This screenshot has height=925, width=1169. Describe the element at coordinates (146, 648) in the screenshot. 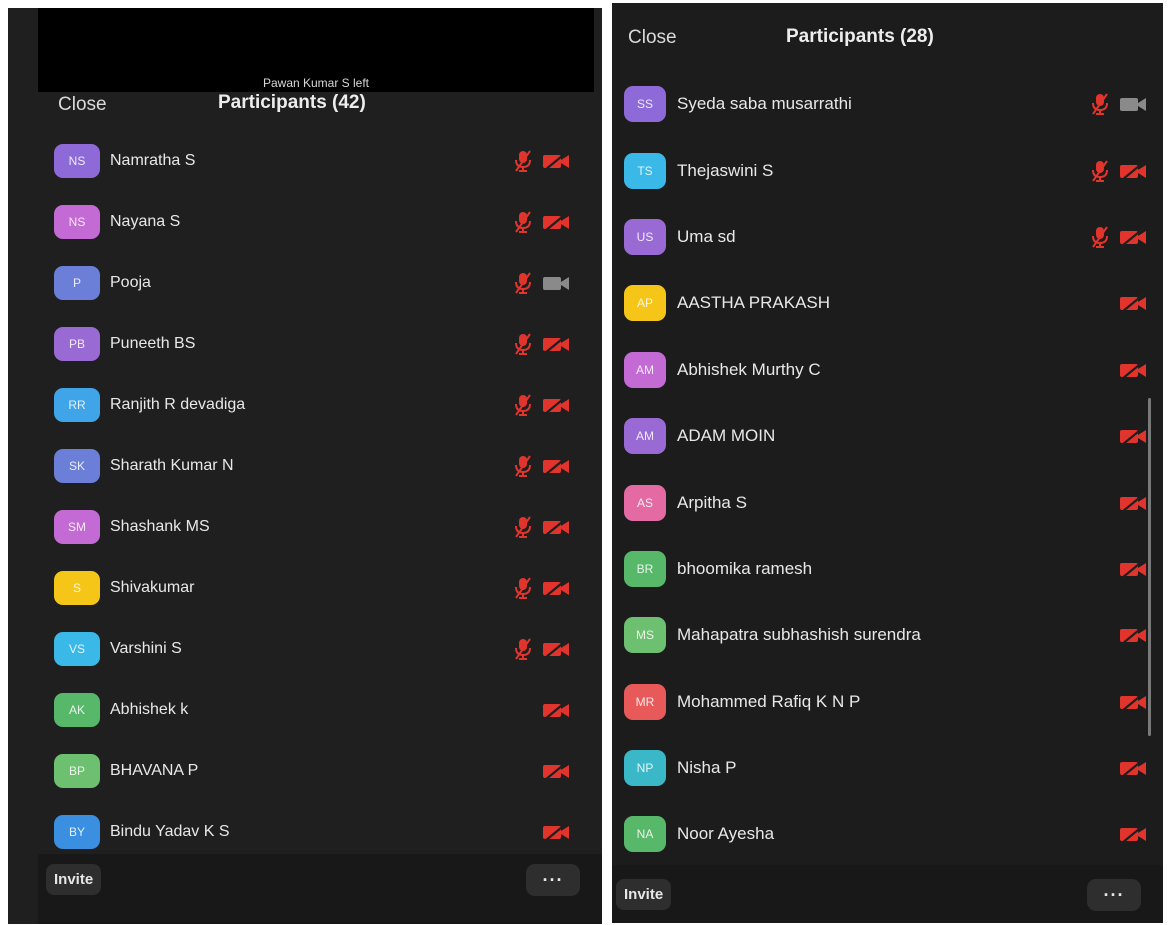

I see `participant-name: Varshini S` at that location.